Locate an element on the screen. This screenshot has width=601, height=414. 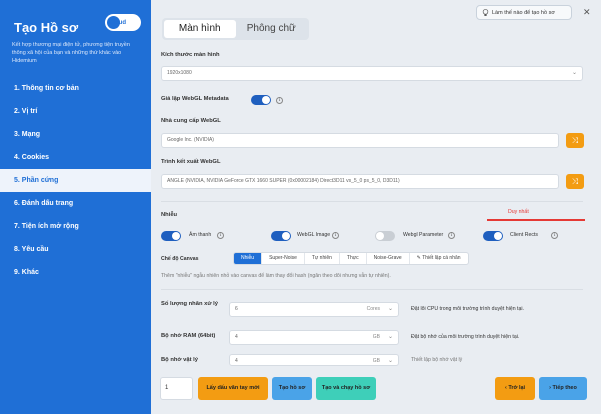
webgl-metadata-label: Giả lập WebGL Metadata is located at coordinates (195, 99).